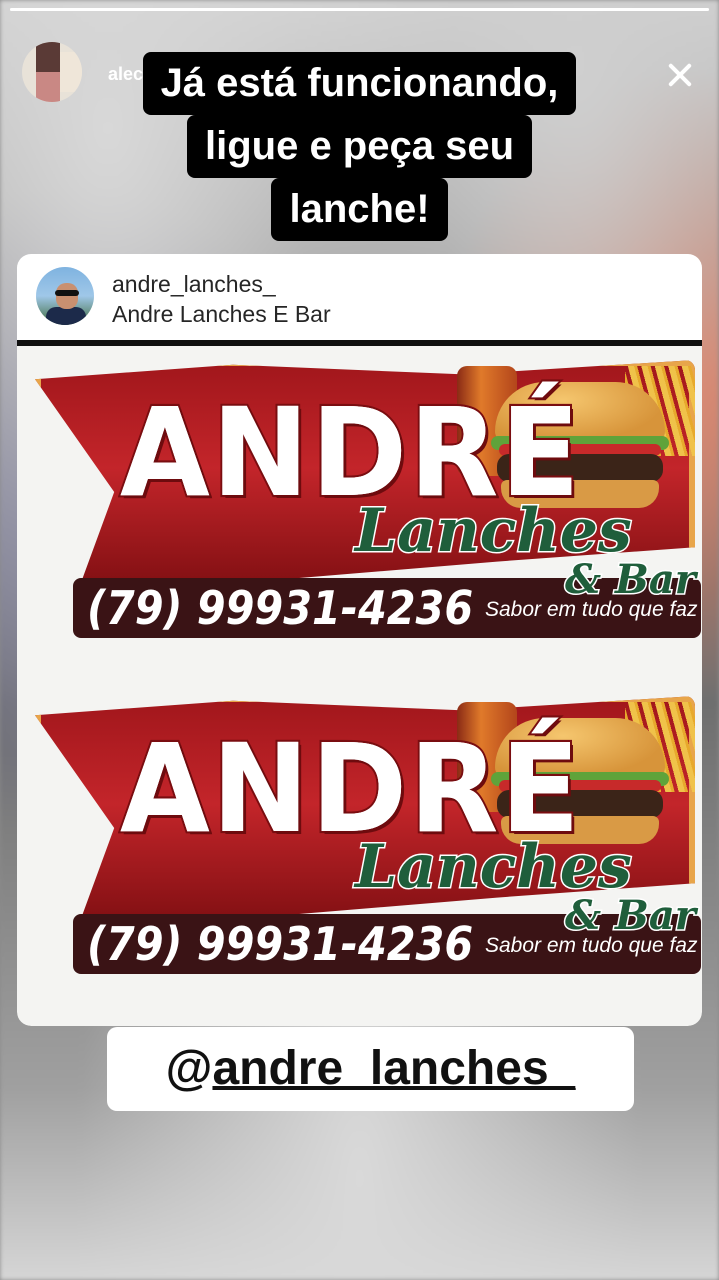 This screenshot has width=719, height=1280. I want to click on mention-text: @andre_lanches_, so click(371, 1068).